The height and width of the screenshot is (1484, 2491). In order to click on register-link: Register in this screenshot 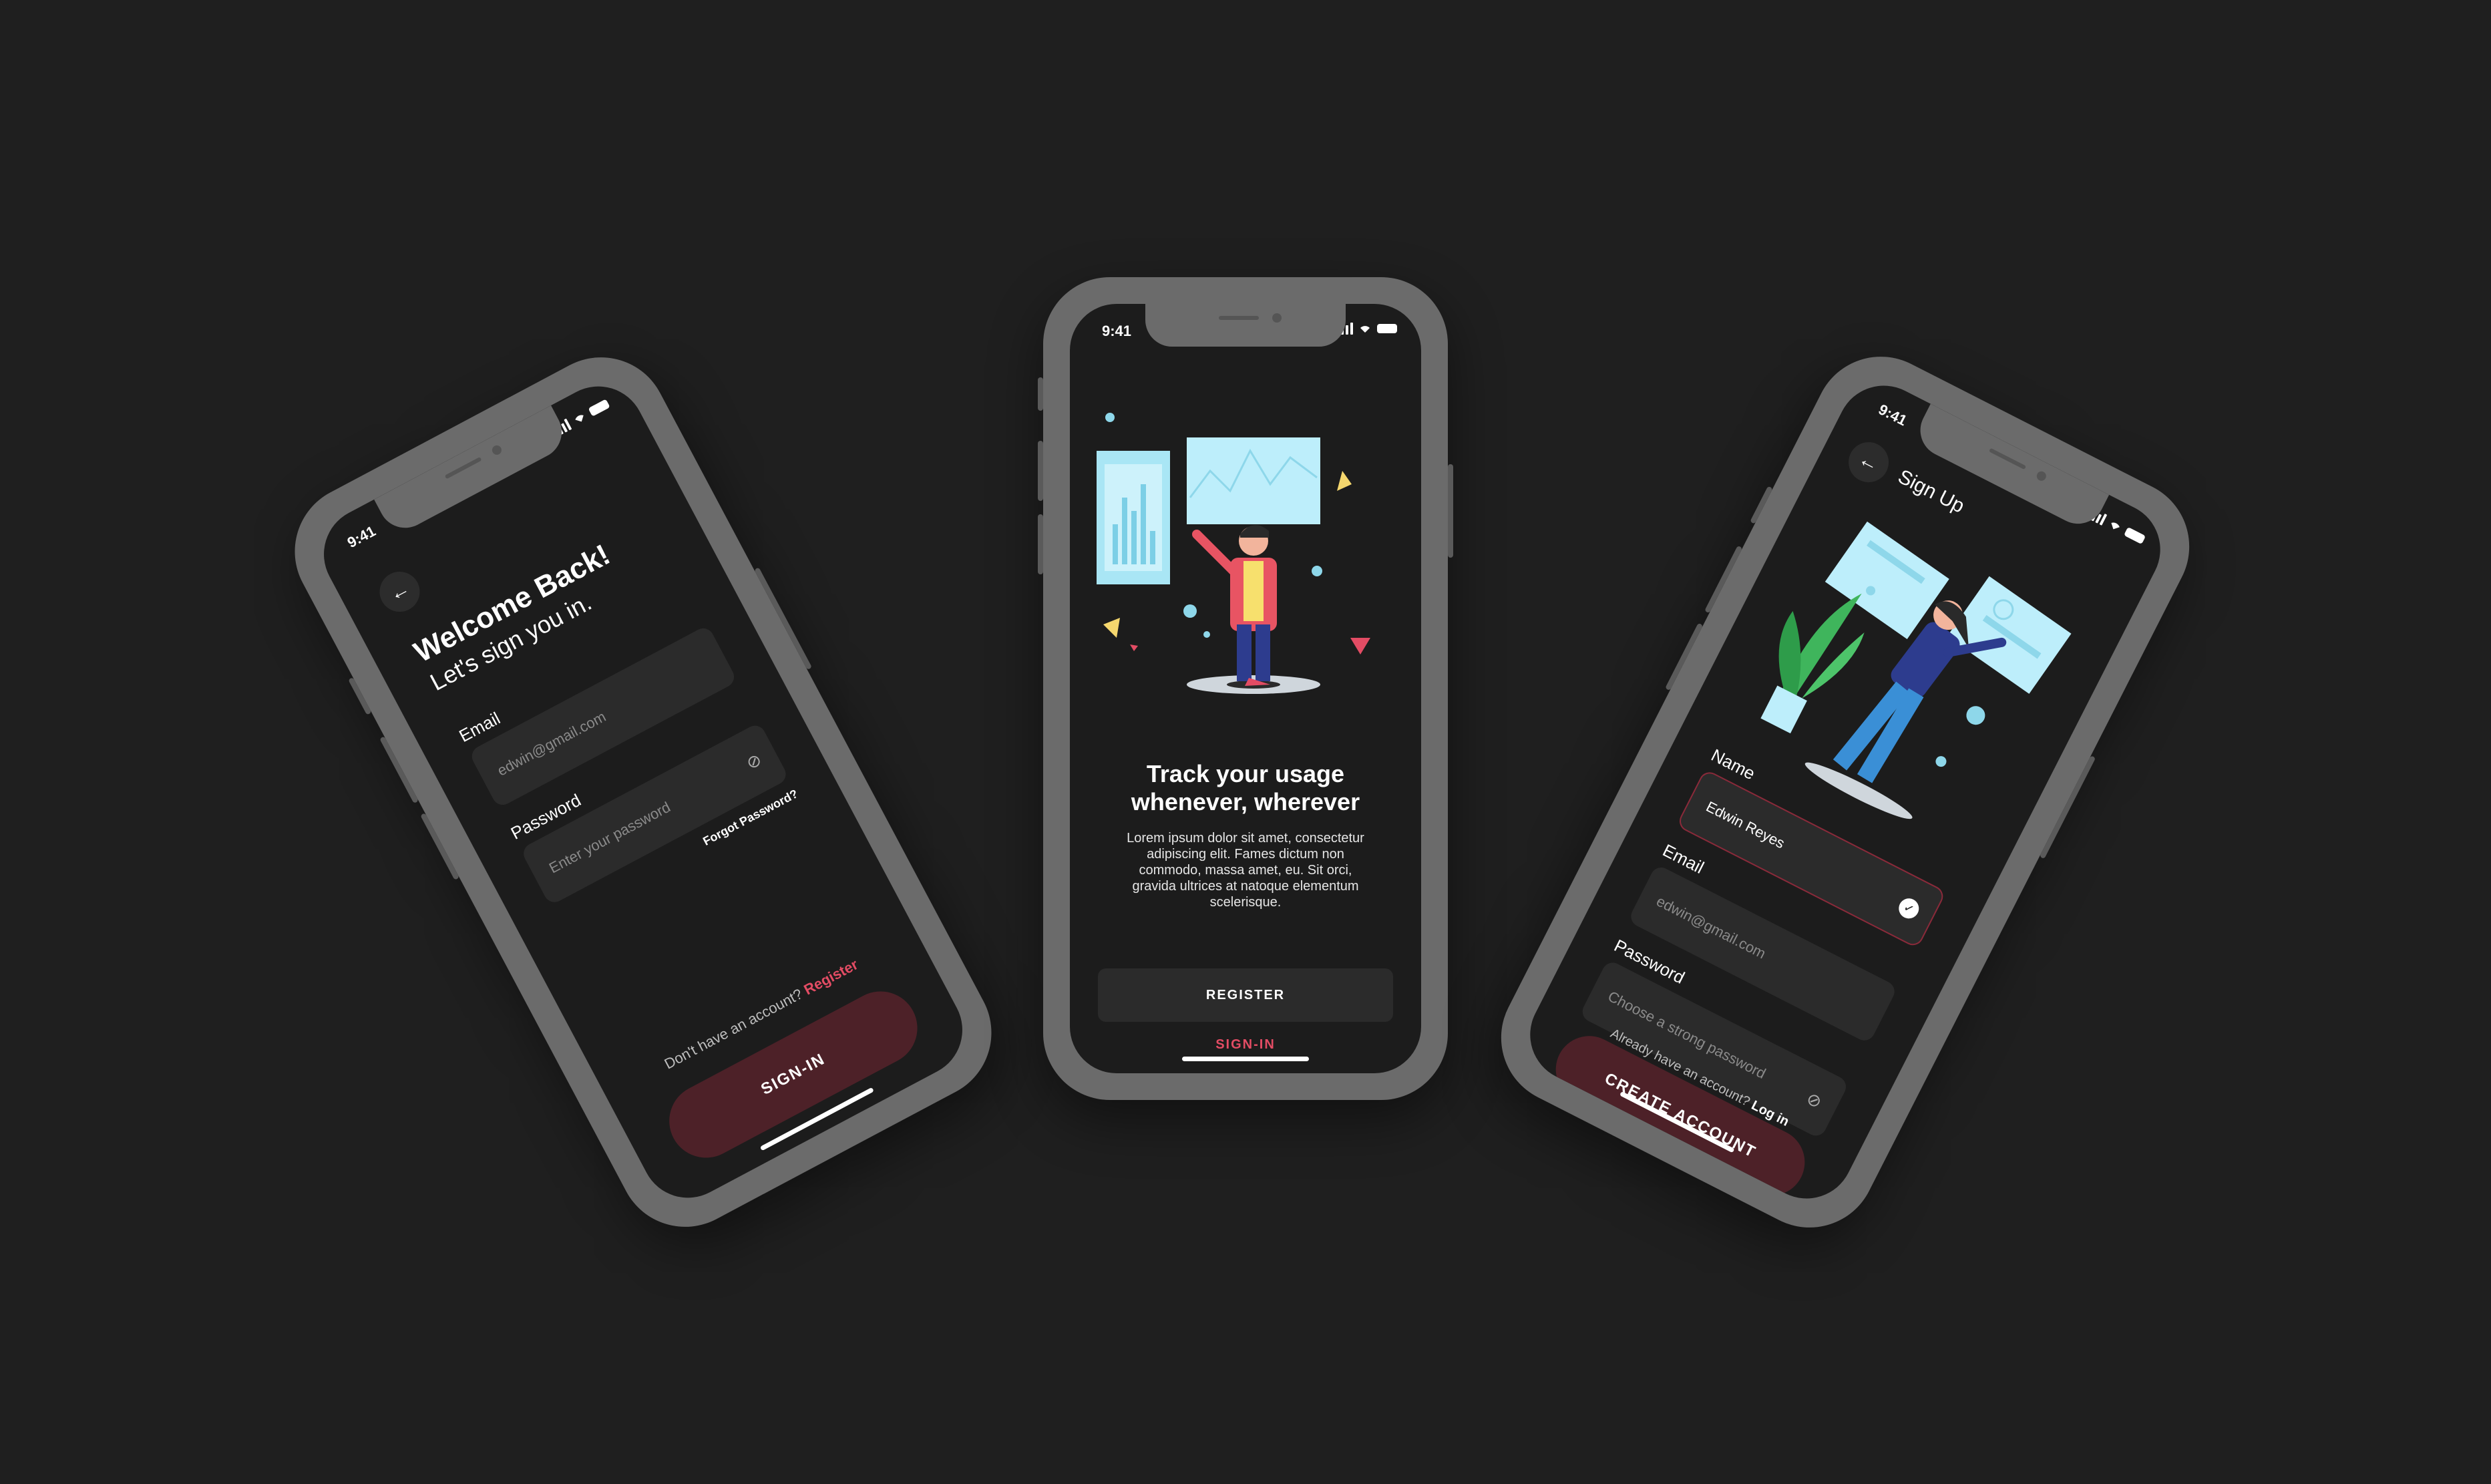, I will do `click(830, 977)`.